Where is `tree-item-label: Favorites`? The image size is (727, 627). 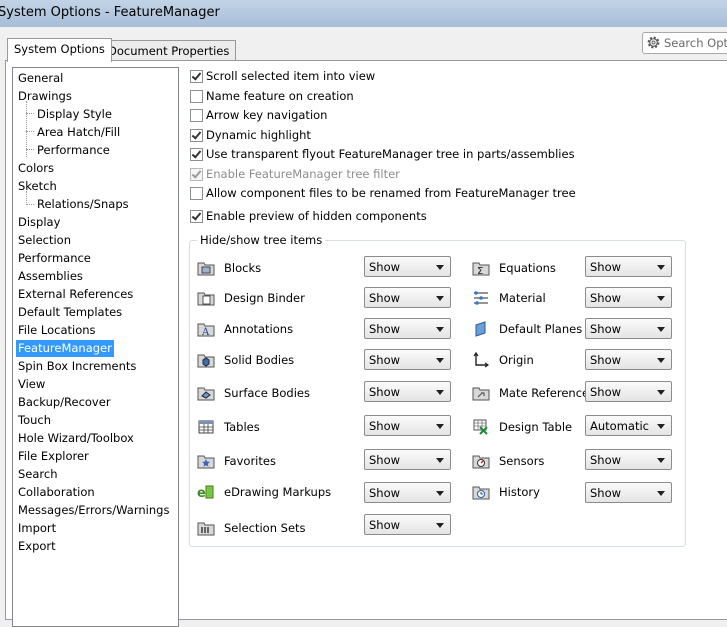 tree-item-label: Favorites is located at coordinates (250, 461).